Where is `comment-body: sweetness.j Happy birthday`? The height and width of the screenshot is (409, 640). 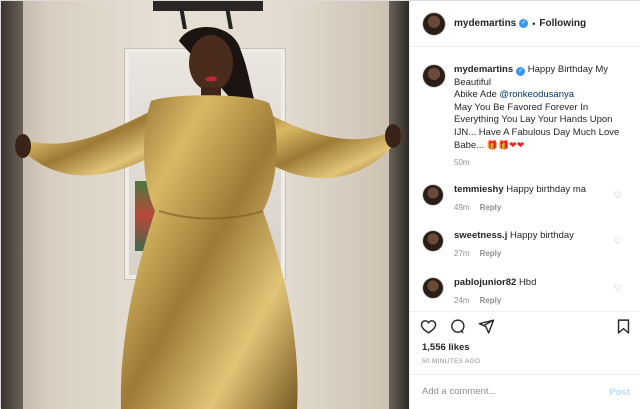
comment-body: sweetness.j Happy birthday is located at coordinates (543, 236).